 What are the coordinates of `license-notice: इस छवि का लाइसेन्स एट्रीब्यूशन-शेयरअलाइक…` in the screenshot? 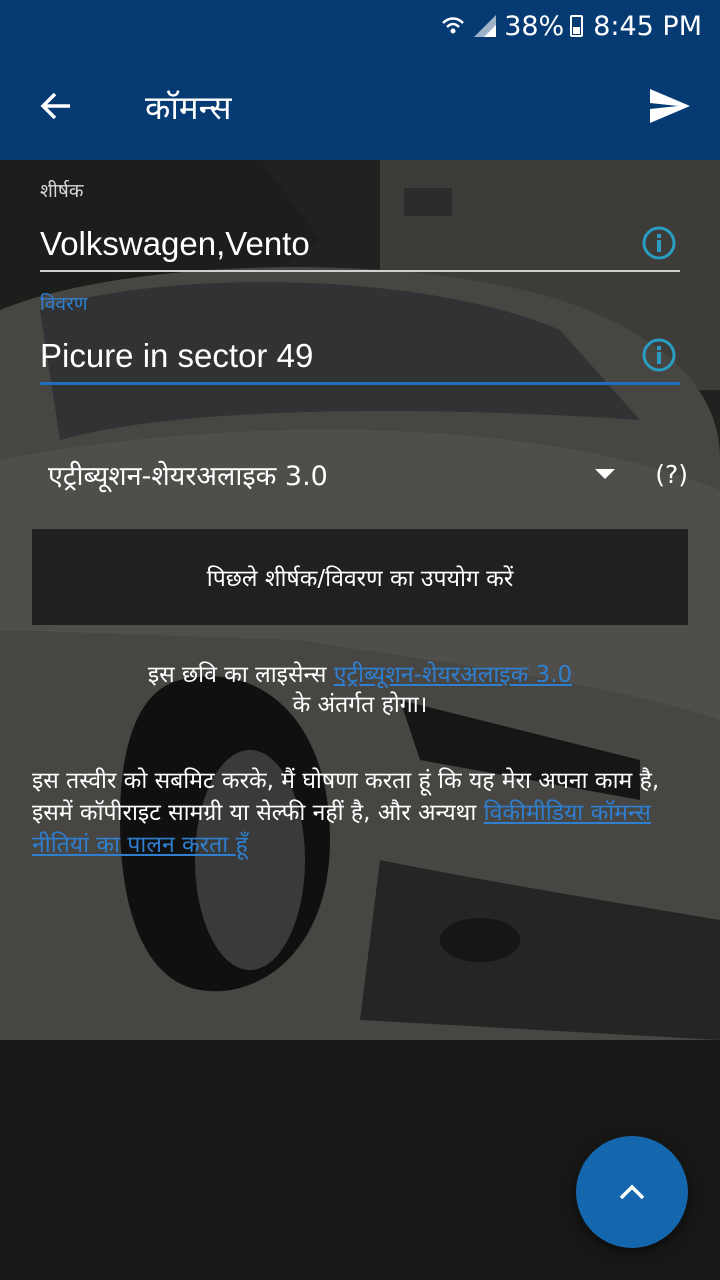 It's located at (360, 690).